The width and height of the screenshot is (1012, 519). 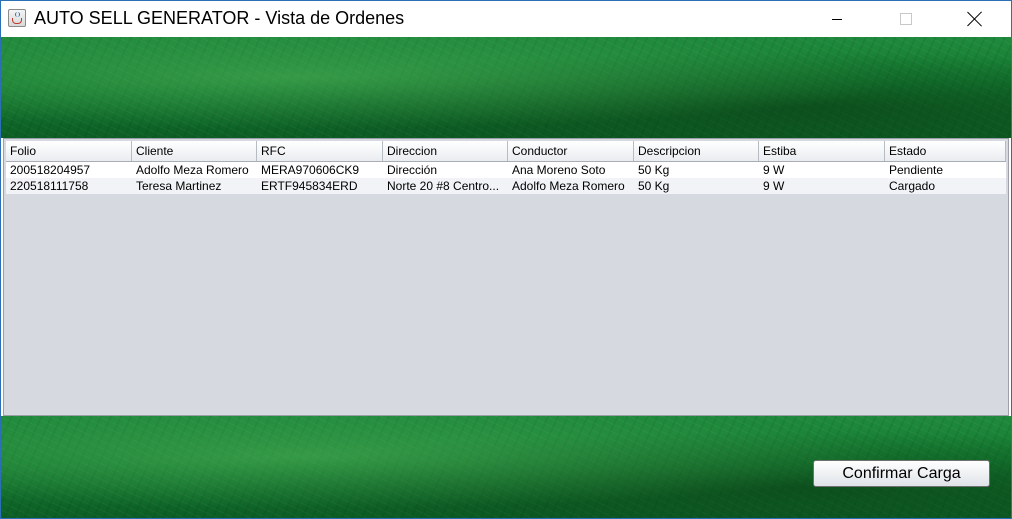 What do you see at coordinates (559, 170) in the screenshot?
I see `cell-conductor: Ana Moreno Soto` at bounding box center [559, 170].